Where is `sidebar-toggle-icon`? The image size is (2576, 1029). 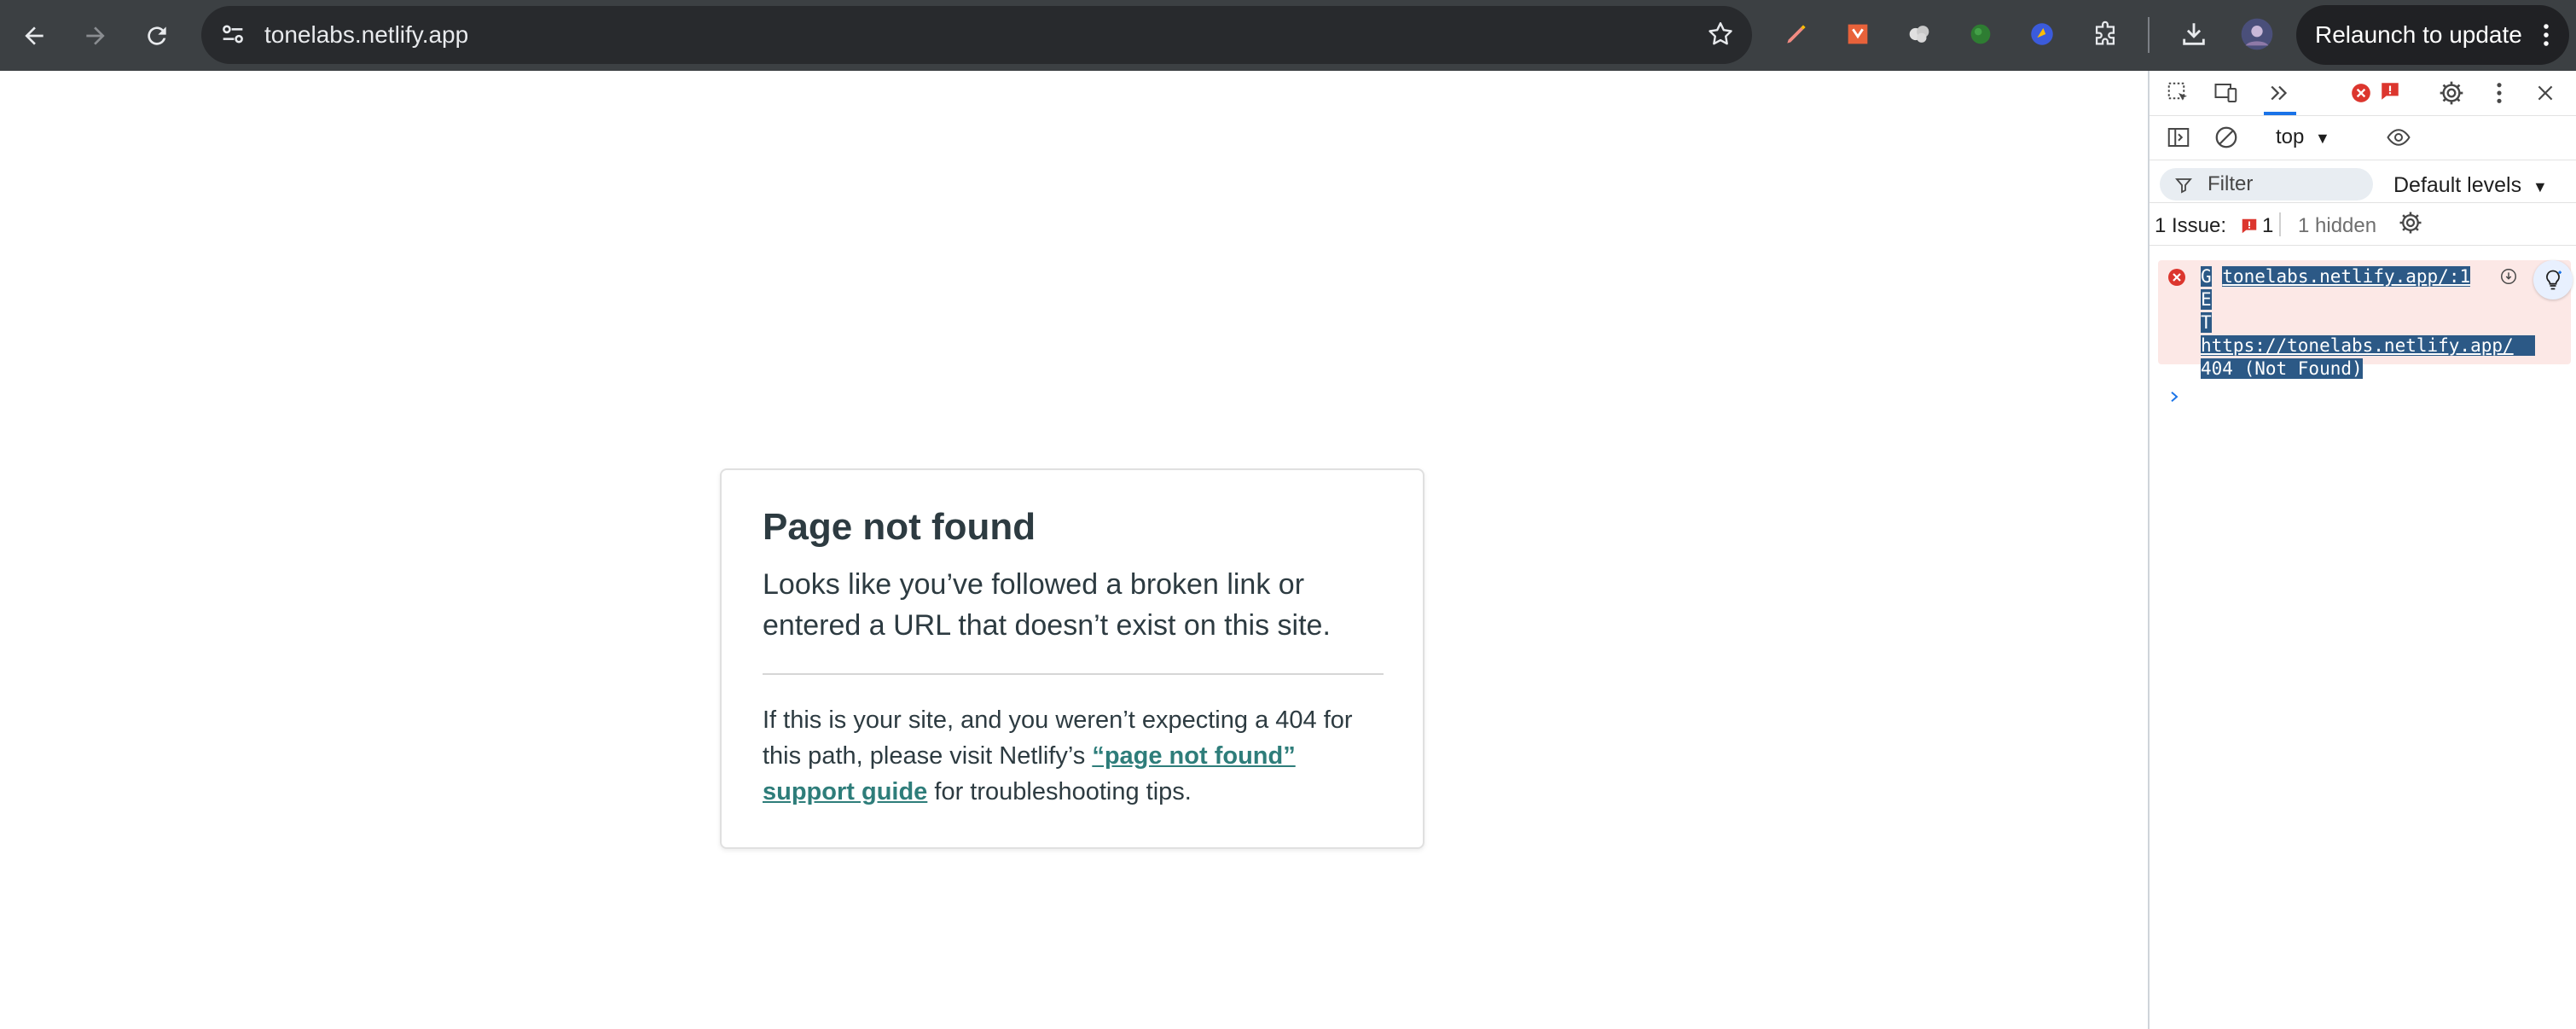
sidebar-toggle-icon is located at coordinates (2178, 137).